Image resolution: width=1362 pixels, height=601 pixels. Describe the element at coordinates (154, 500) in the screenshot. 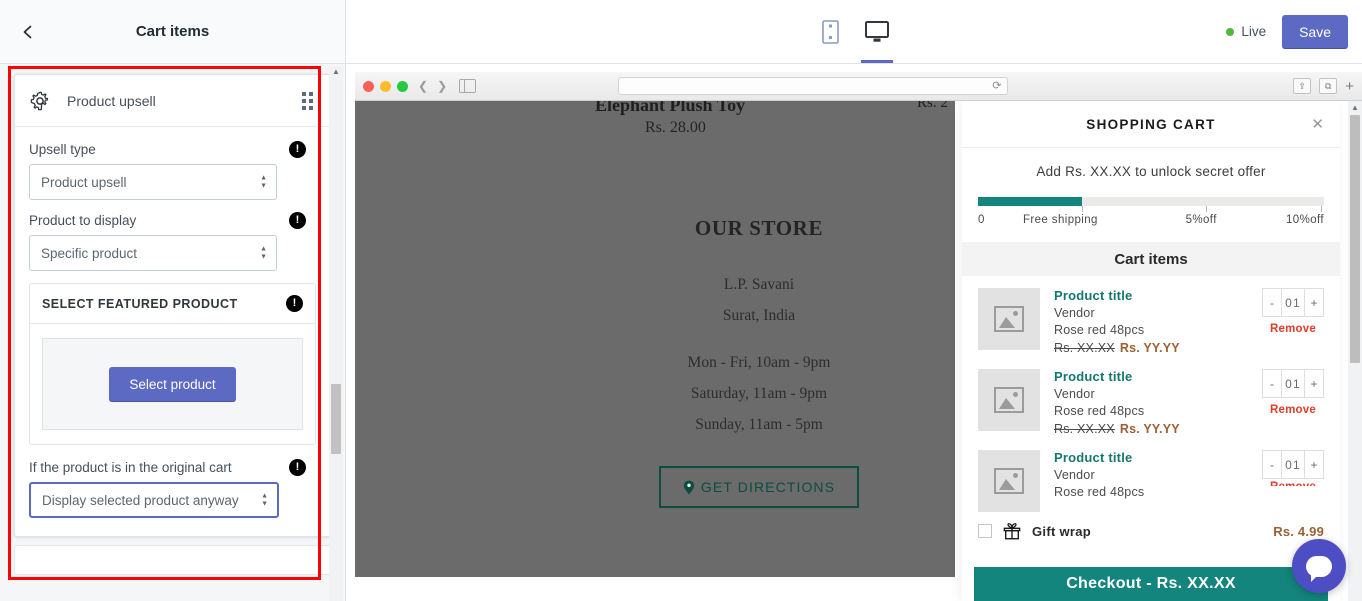

I see `original-cart-behavior-select: Display selected product anyway ▲ ▼` at that location.